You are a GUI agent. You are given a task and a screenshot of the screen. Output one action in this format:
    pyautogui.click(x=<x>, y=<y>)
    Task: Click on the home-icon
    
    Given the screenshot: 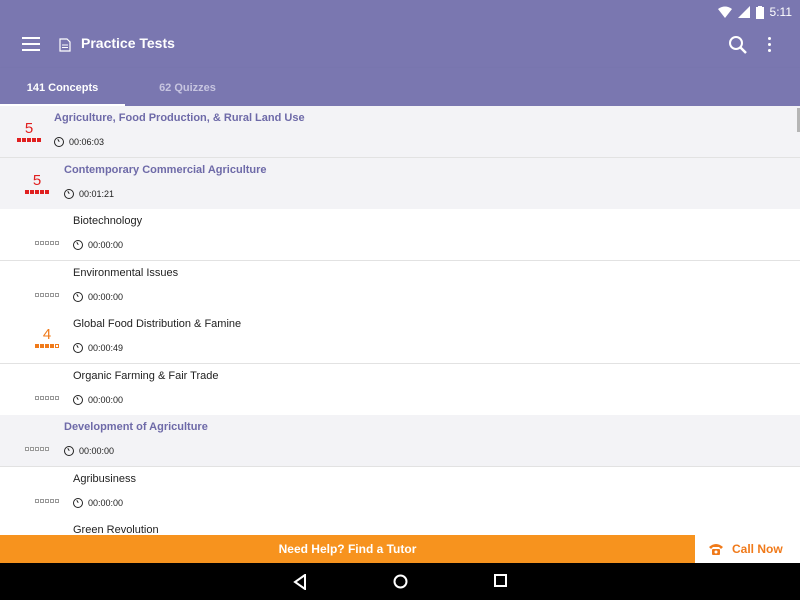 What is the action you would take?
    pyautogui.click(x=400, y=581)
    